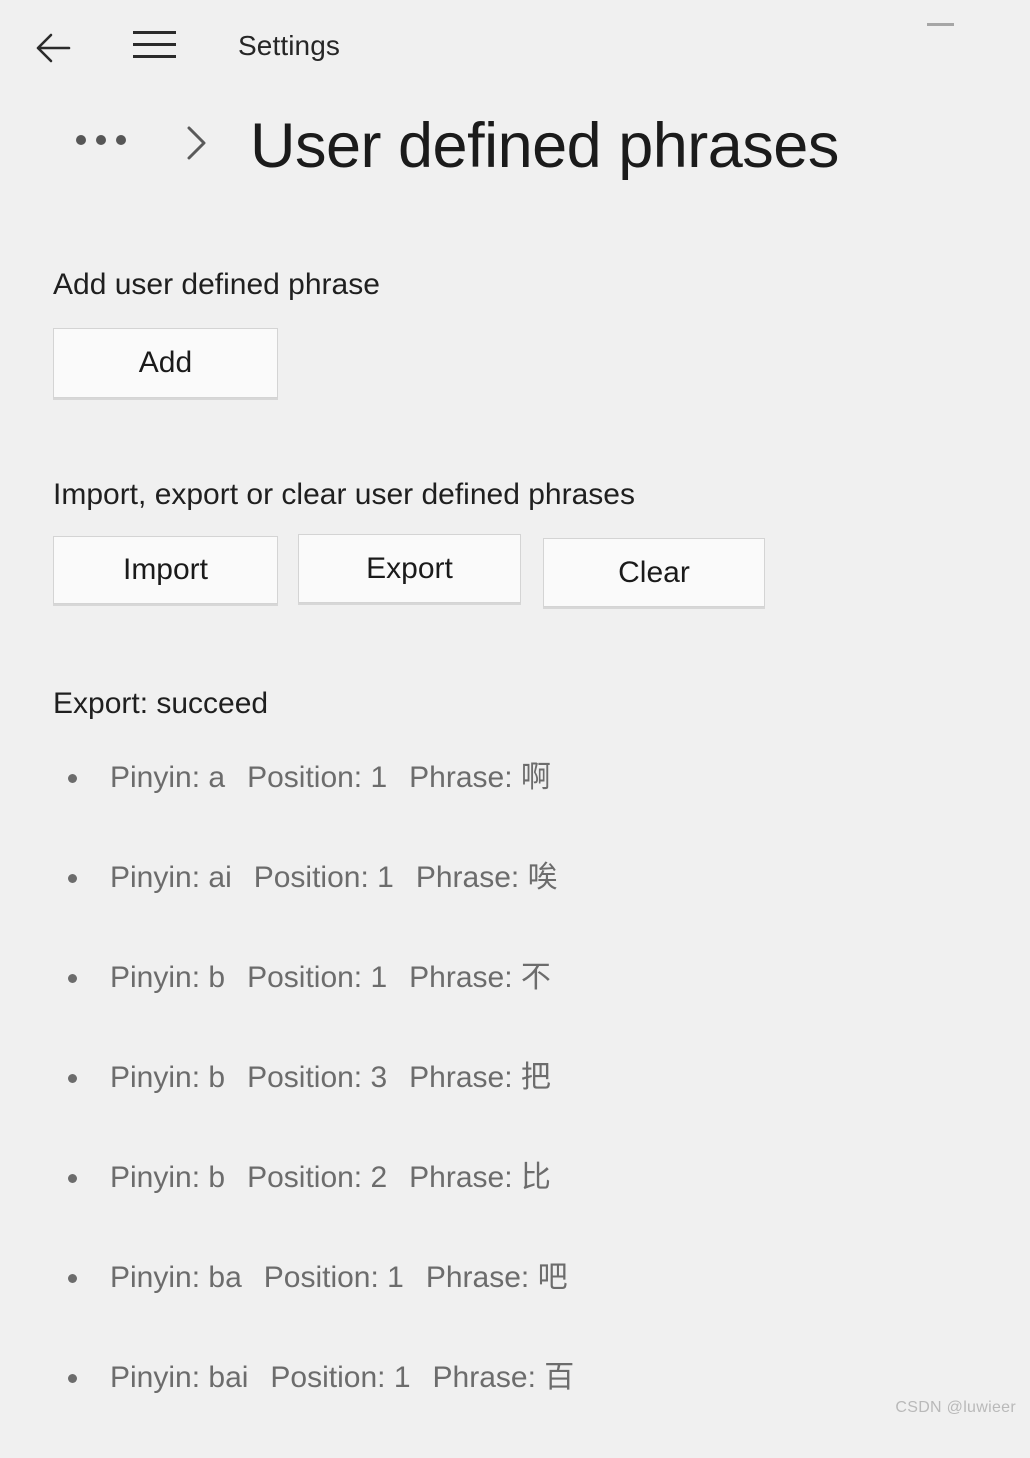 This screenshot has height=1458, width=1030. I want to click on add-button: Add, so click(165, 363).